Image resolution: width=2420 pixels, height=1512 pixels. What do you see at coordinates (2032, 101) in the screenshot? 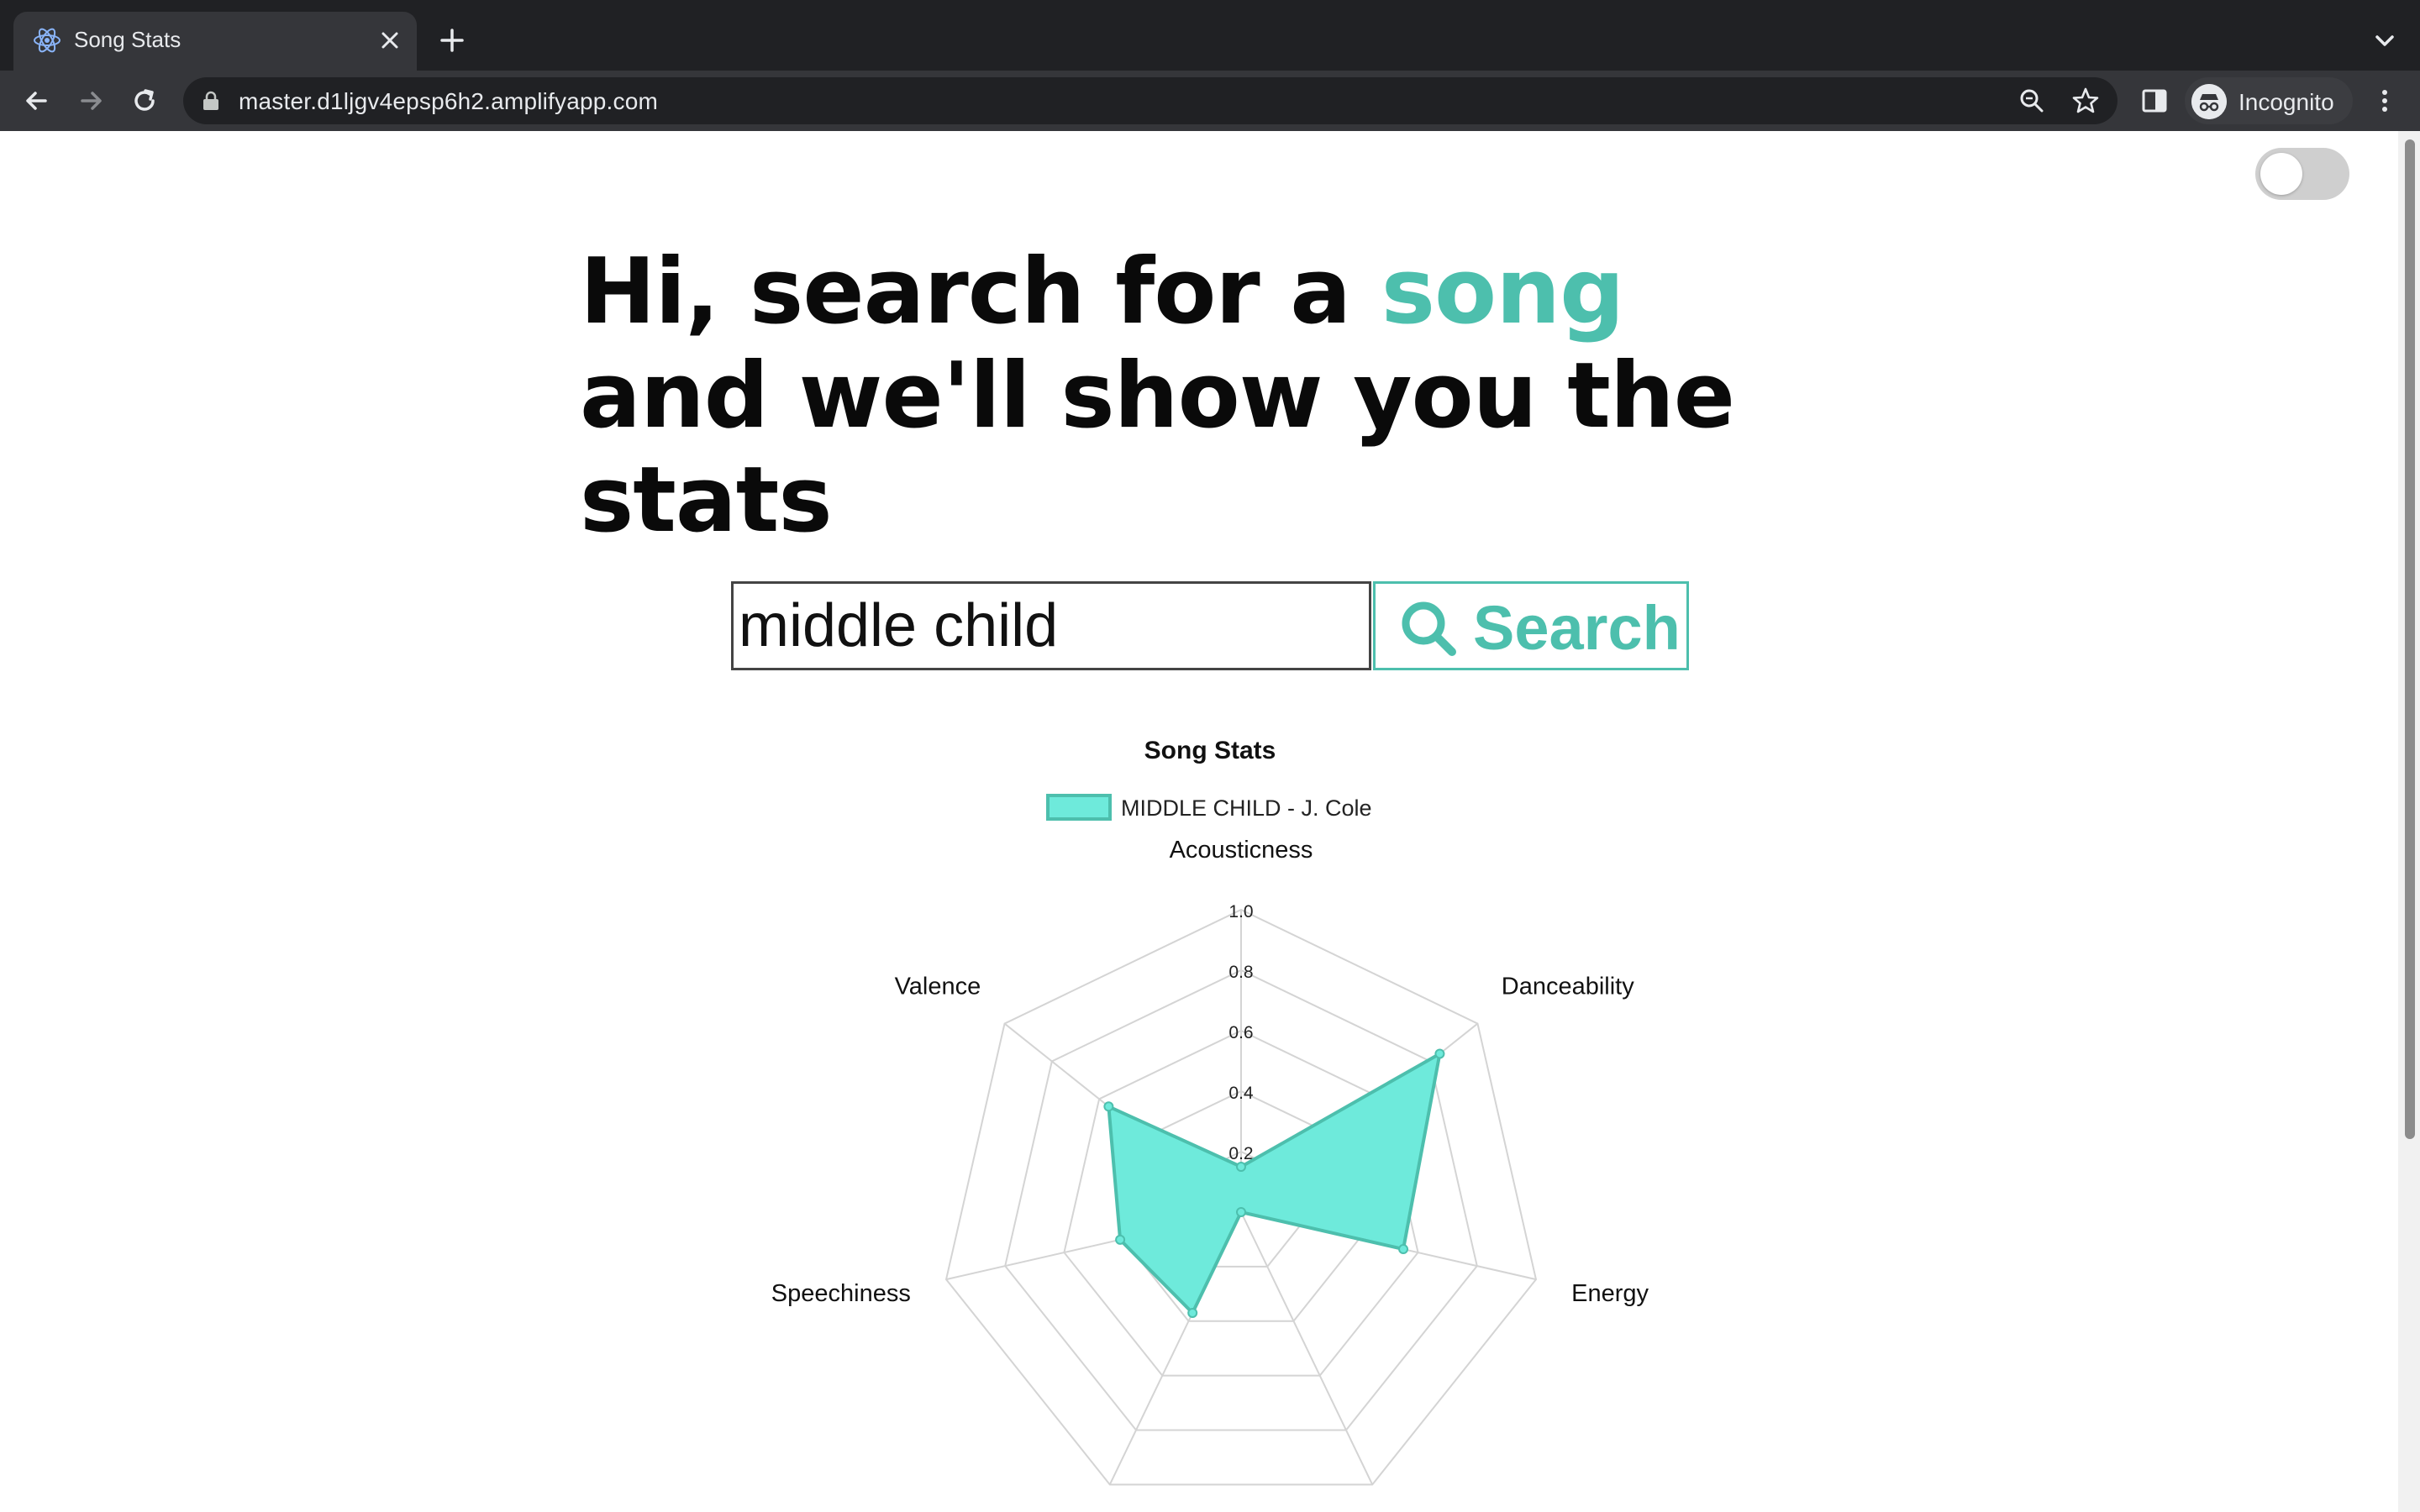
I see `zoom-icon` at bounding box center [2032, 101].